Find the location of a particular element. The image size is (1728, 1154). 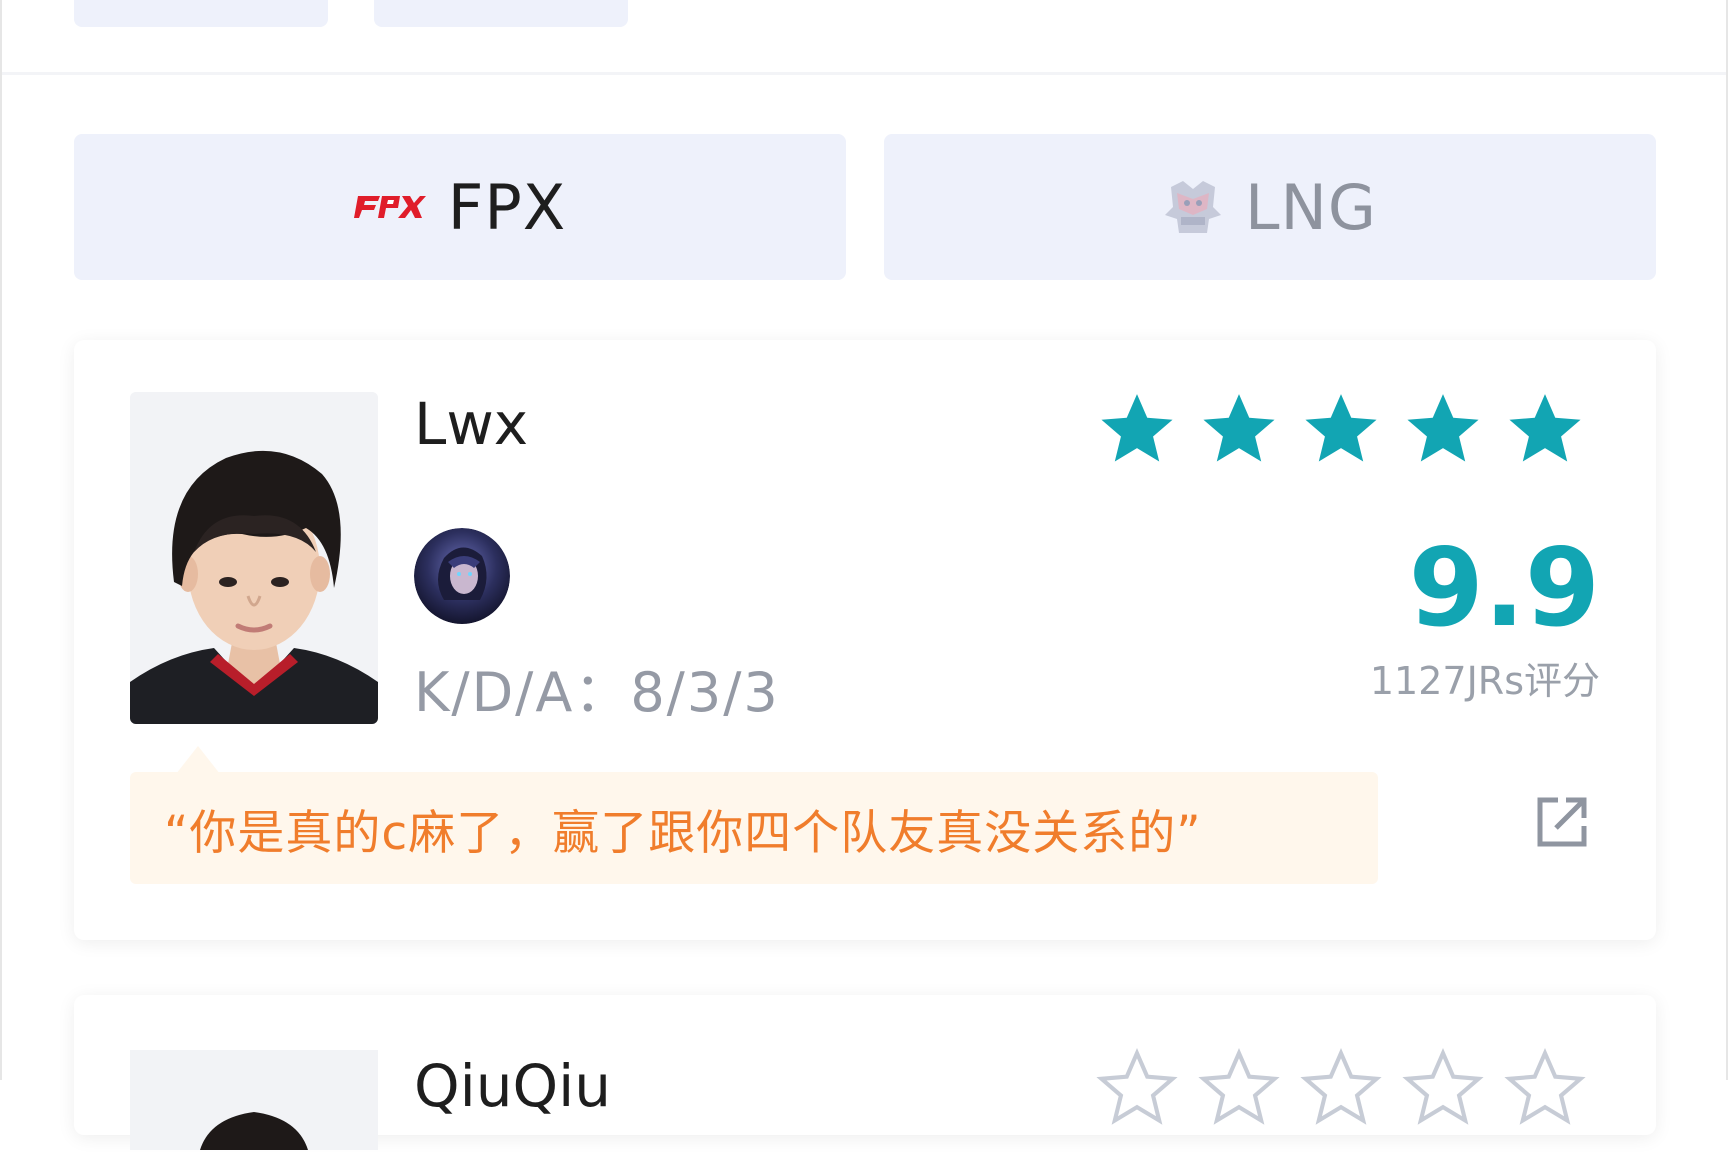

window-left-border is located at coordinates (1, 540).